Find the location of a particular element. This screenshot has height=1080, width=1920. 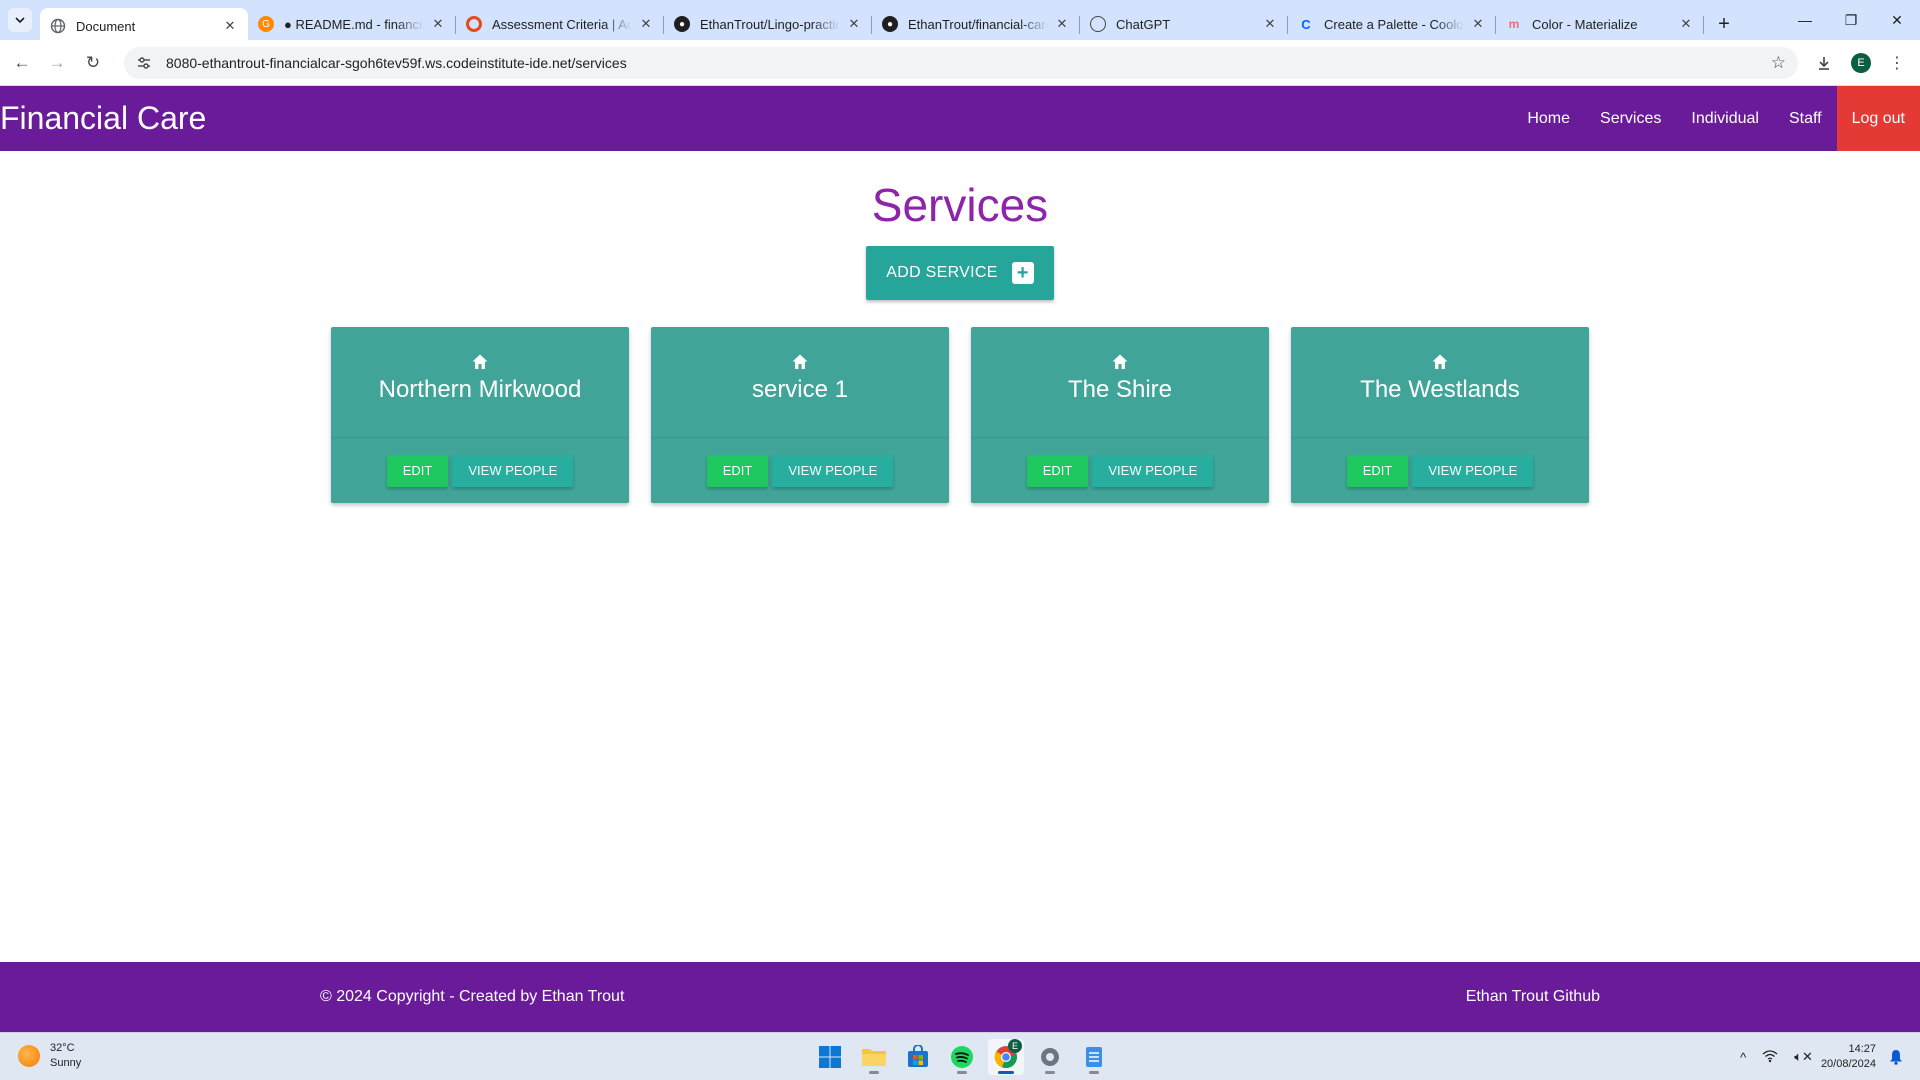

window-controls: — ❐ ✕ is located at coordinates (1851, 20).